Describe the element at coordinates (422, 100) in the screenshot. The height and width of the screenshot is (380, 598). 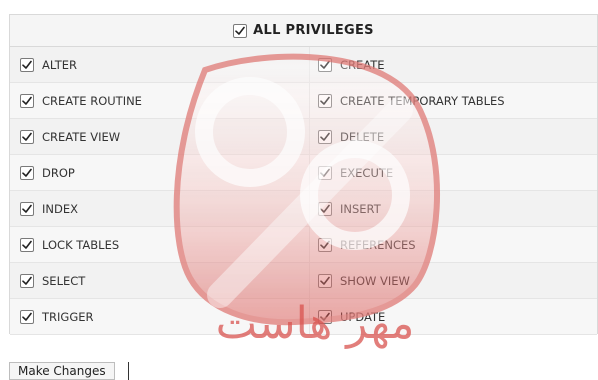
I see `privilege-label: CREATE TEMPORARY TABLES` at that location.